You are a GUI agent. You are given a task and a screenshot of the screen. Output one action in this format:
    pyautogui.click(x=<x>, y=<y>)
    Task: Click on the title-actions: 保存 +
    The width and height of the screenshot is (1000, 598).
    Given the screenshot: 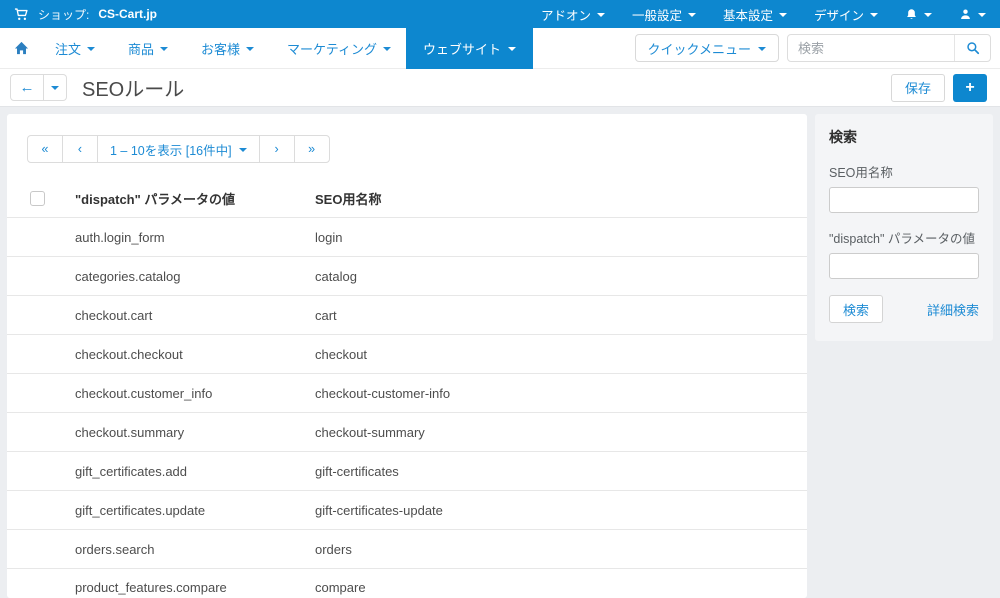 What is the action you would take?
    pyautogui.click(x=940, y=87)
    